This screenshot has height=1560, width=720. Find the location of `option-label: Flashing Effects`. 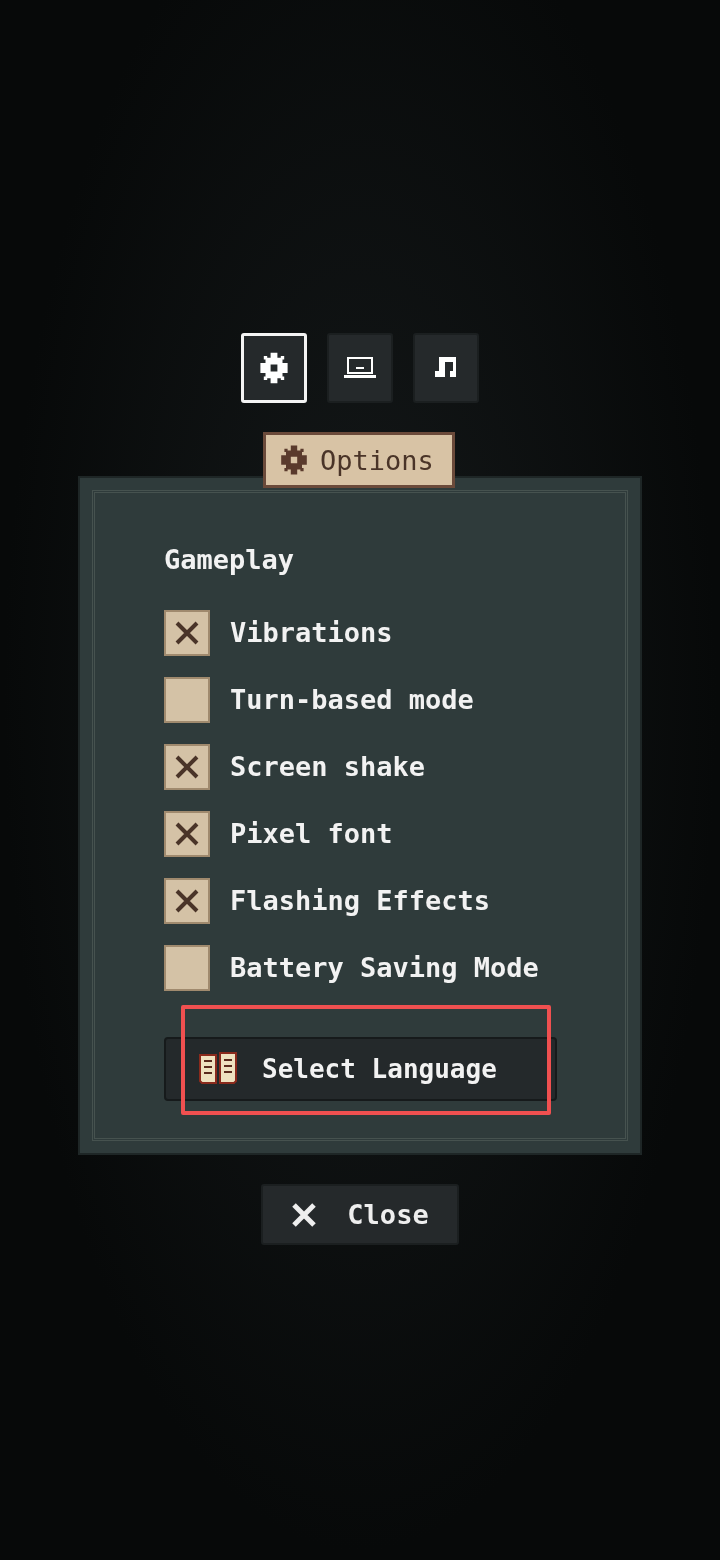

option-label: Flashing Effects is located at coordinates (360, 900).